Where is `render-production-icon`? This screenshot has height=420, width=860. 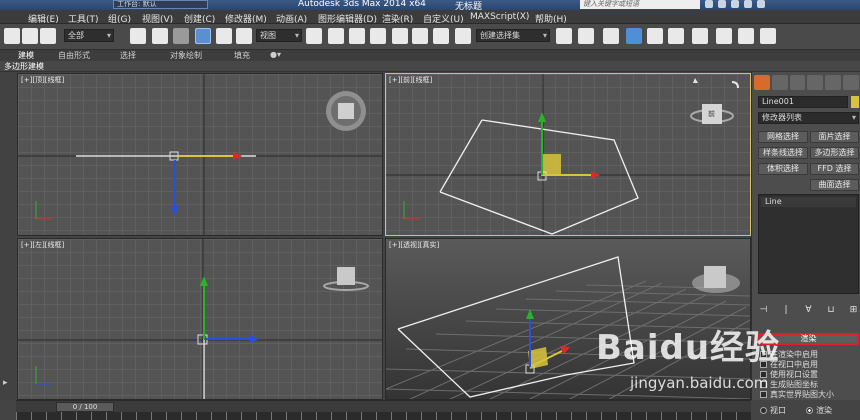 render-production-icon is located at coordinates (768, 36).